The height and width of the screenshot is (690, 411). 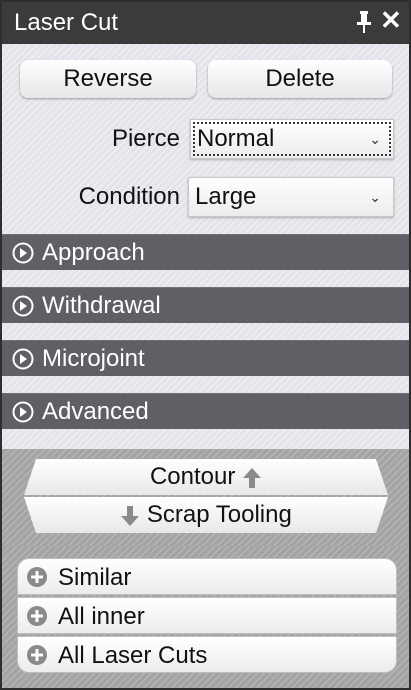 What do you see at coordinates (101, 305) in the screenshot?
I see `section-label: Withdrawal` at bounding box center [101, 305].